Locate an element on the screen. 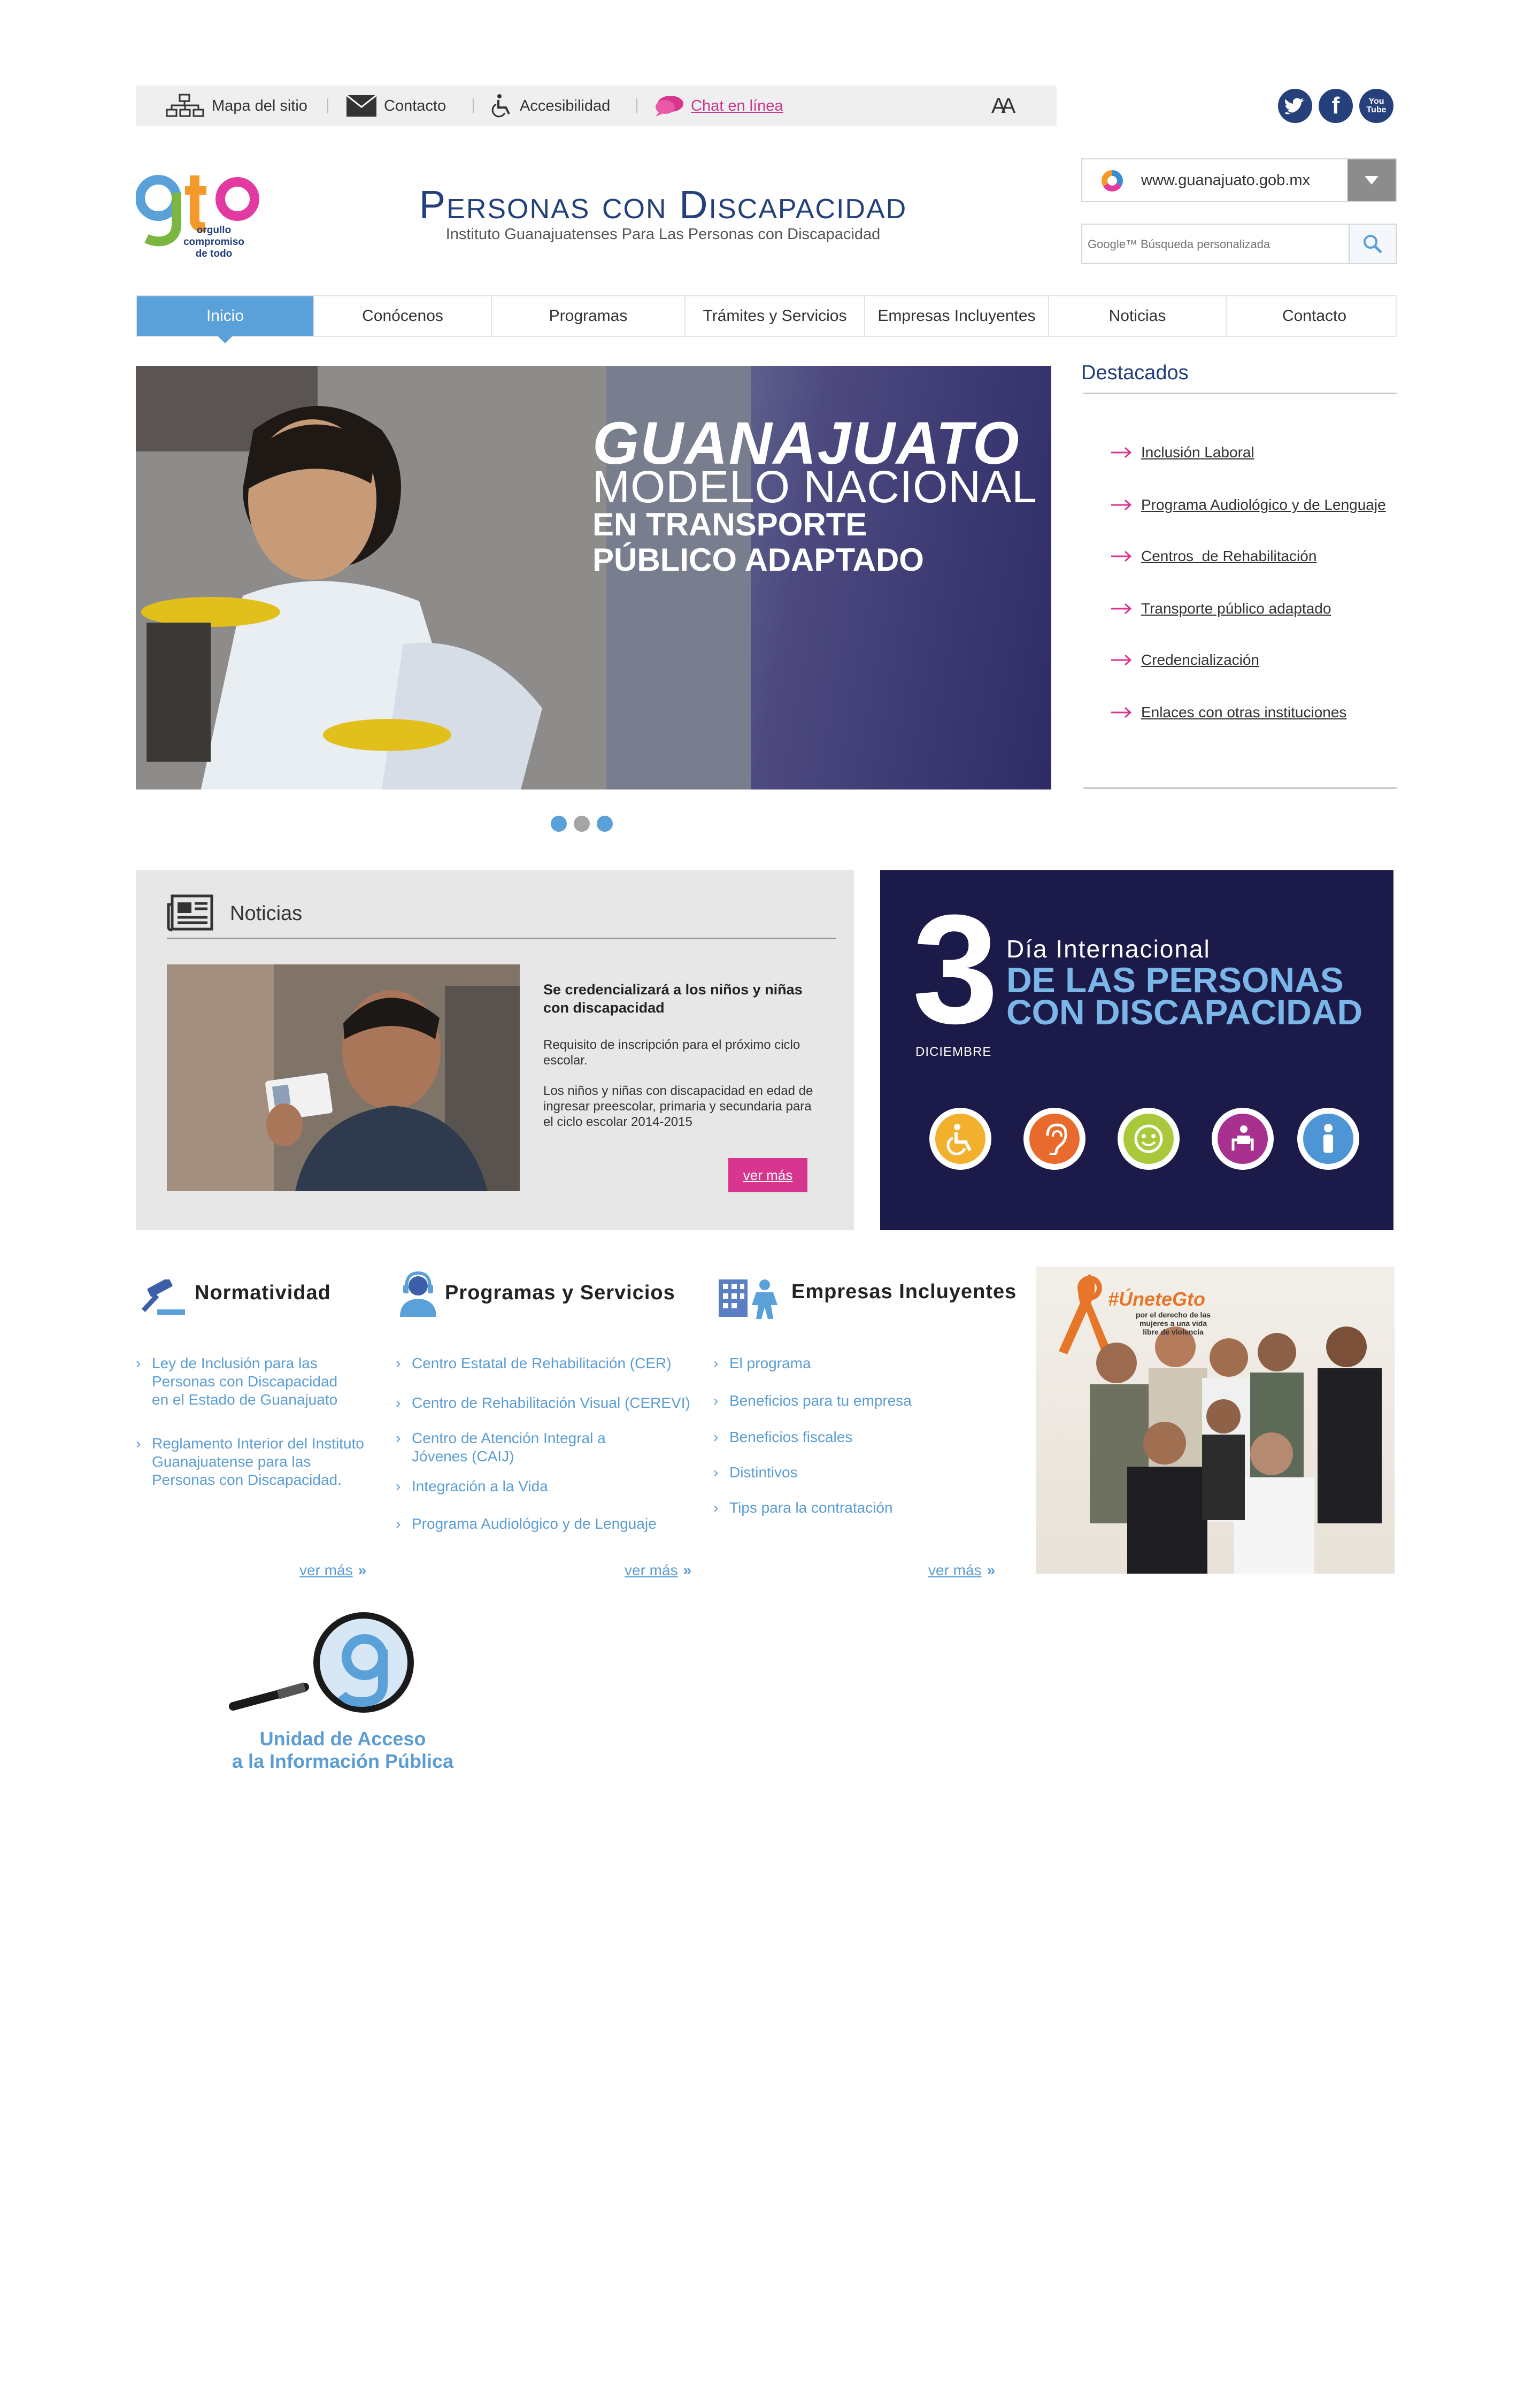 Image resolution: width=1540 pixels, height=2407 pixels. chat-link: Chat en línea is located at coordinates (718, 106).